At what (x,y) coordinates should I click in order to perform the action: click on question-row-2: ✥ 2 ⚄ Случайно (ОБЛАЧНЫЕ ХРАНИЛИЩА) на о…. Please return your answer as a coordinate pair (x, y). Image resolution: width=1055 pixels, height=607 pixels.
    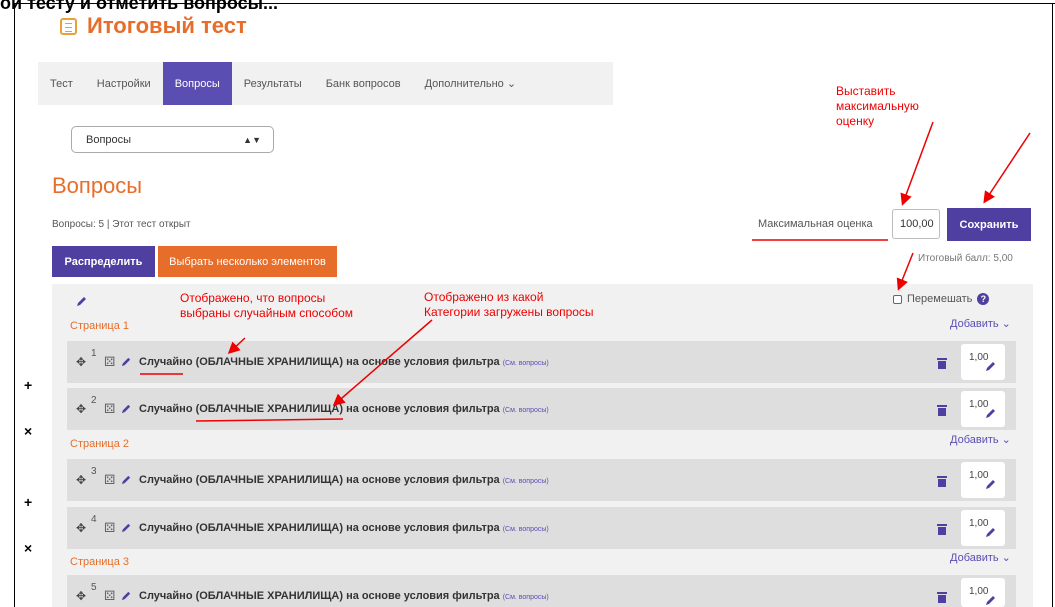
    Looking at the image, I should click on (541, 409).